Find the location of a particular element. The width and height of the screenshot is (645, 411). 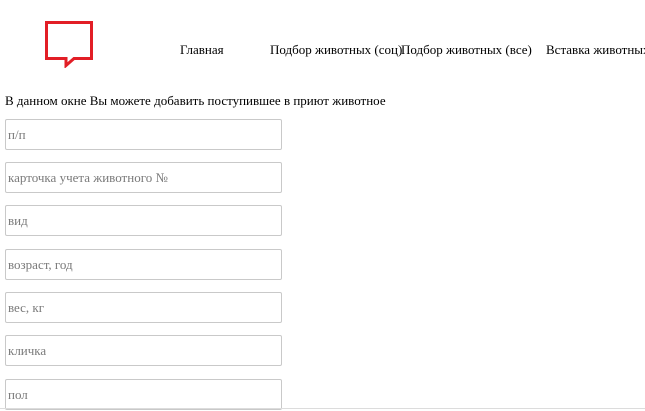

nav-item-select-animals-social: Подбор животных (соц) is located at coordinates (336, 50).